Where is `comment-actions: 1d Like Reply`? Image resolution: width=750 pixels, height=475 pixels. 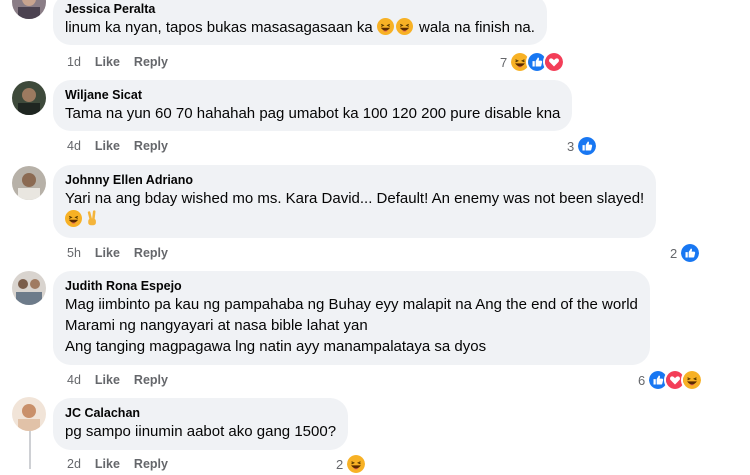 comment-actions: 1d Like Reply is located at coordinates (124, 62).